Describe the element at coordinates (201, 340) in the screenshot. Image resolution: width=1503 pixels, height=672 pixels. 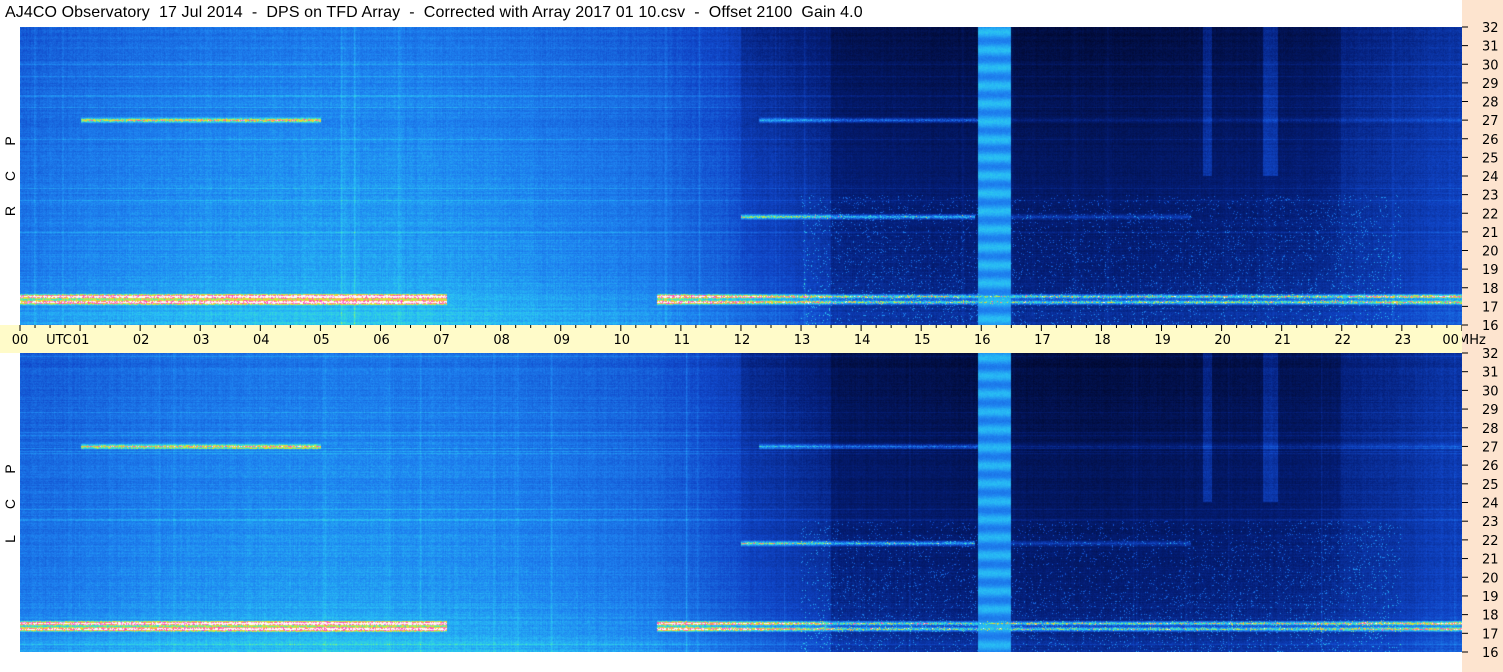
I see `utc-tick-label: 03` at that location.